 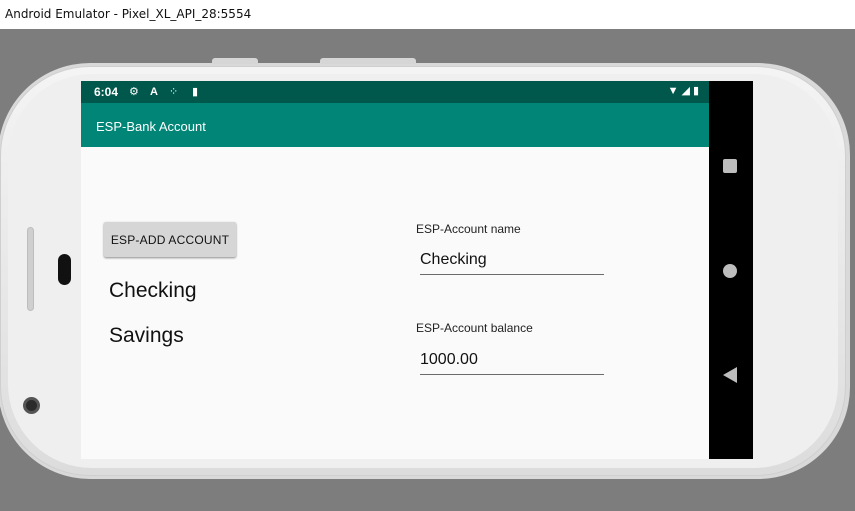 I want to click on account-balance-value: 1000.00, so click(x=449, y=360).